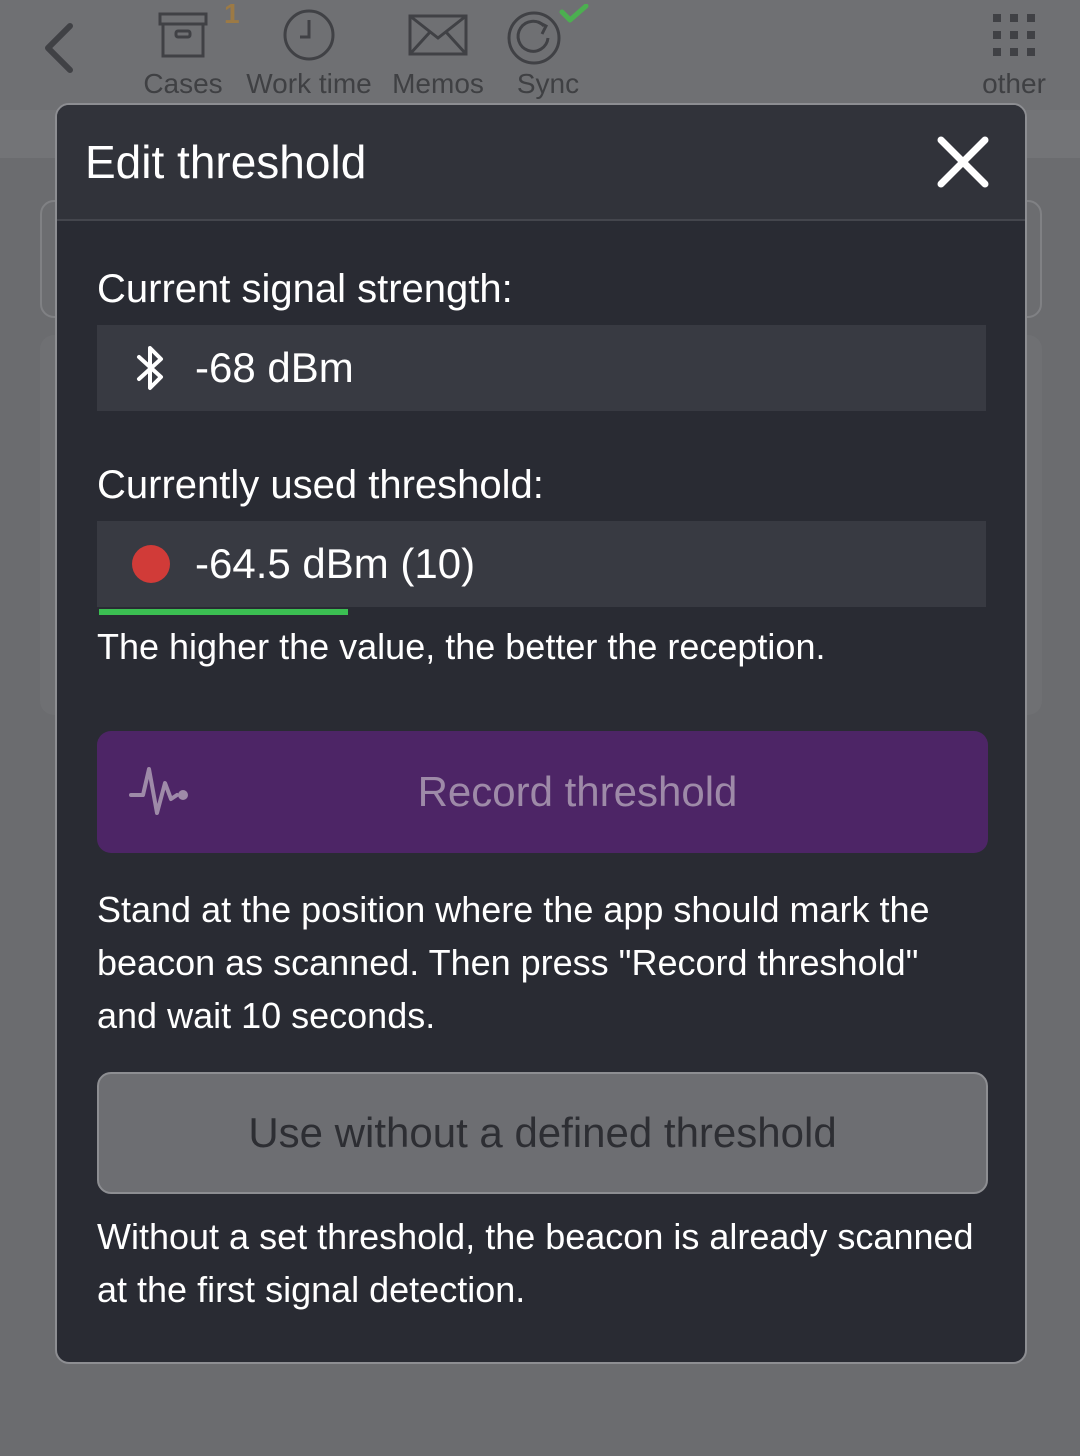  What do you see at coordinates (541, 368) in the screenshot?
I see `signal-strength-box: -68 dBm` at bounding box center [541, 368].